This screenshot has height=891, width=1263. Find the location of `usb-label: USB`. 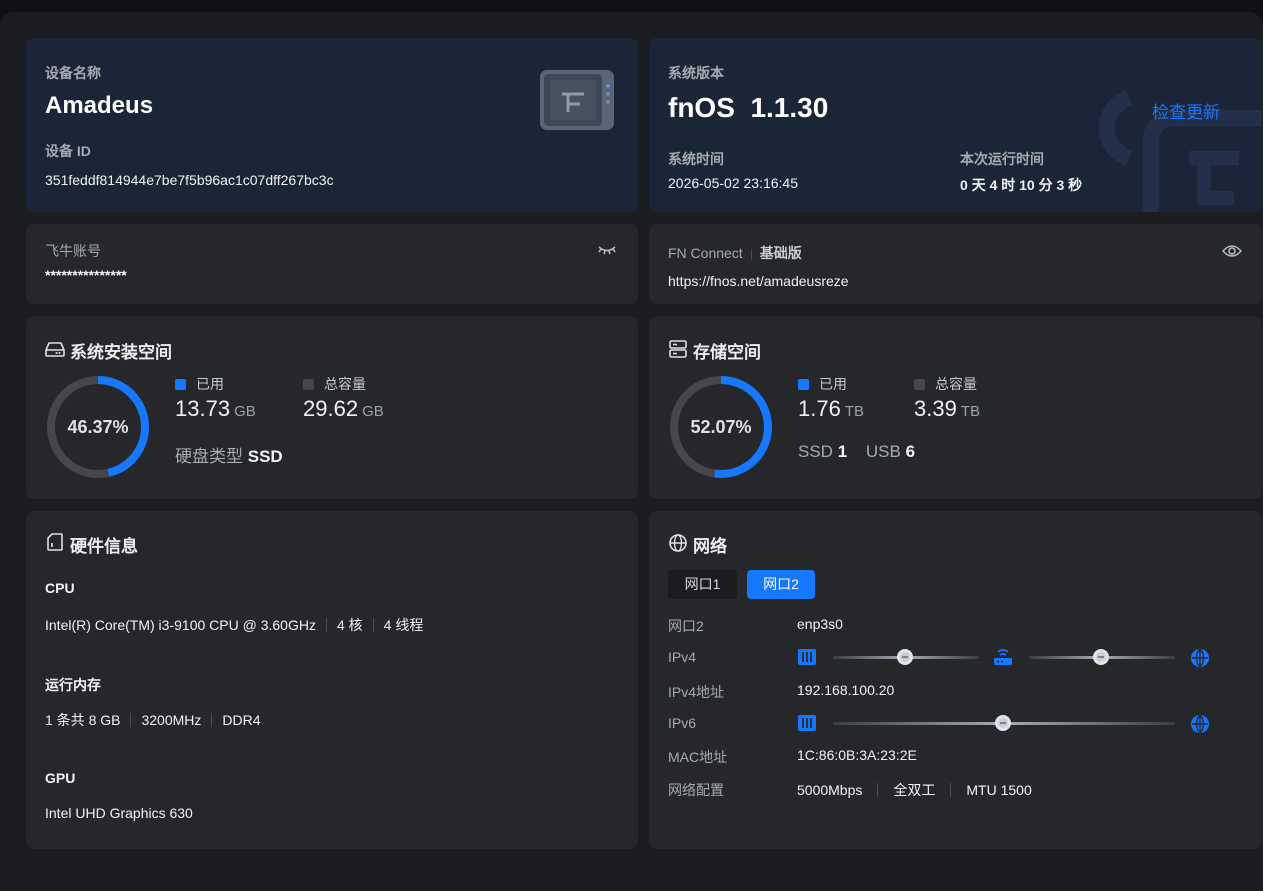

usb-label: USB is located at coordinates (883, 451).